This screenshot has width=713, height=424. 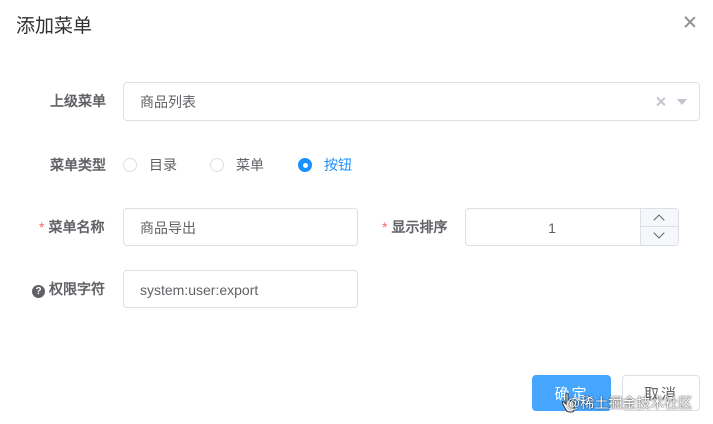 I want to click on radio-directory: 目录, so click(x=150, y=165).